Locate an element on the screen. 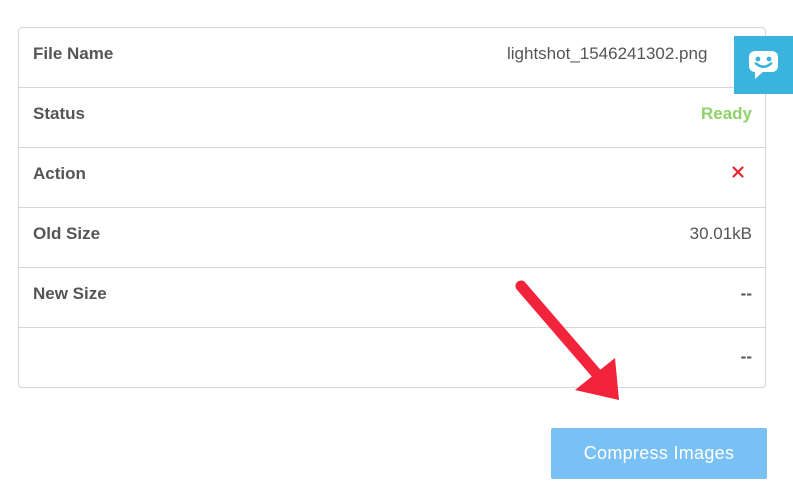  old-size-value: 30.01kB is located at coordinates (720, 233).